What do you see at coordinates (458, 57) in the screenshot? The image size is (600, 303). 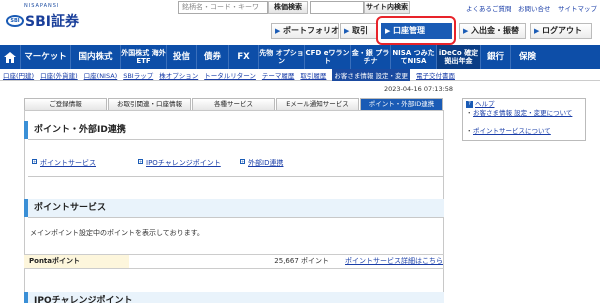 I see `nav-ideco: iDeCo 確定拠出年金` at bounding box center [458, 57].